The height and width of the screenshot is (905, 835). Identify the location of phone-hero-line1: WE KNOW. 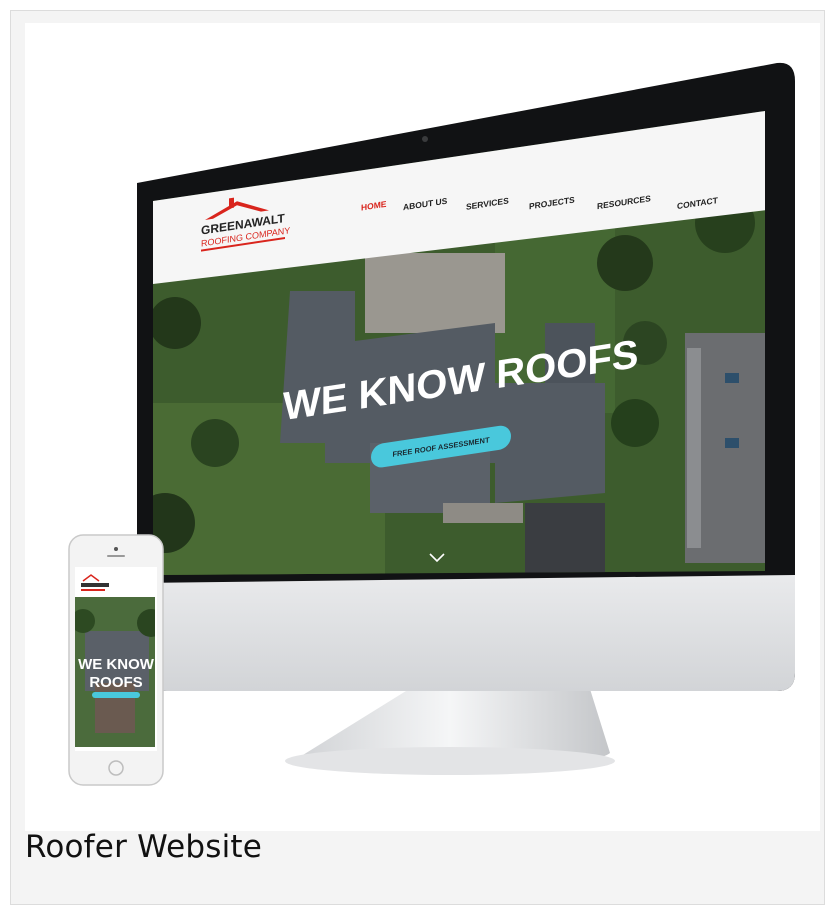
(116, 664).